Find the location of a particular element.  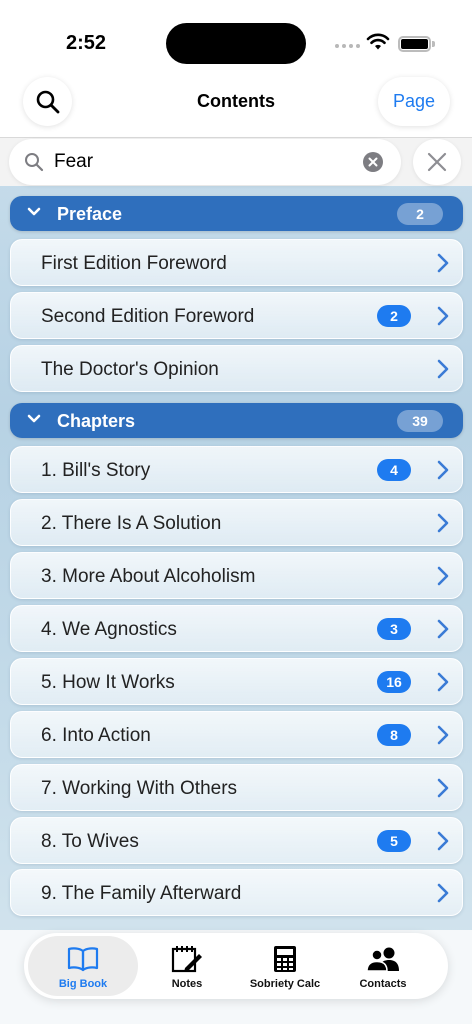

list-item: First Edition Foreword is located at coordinates (236, 262).